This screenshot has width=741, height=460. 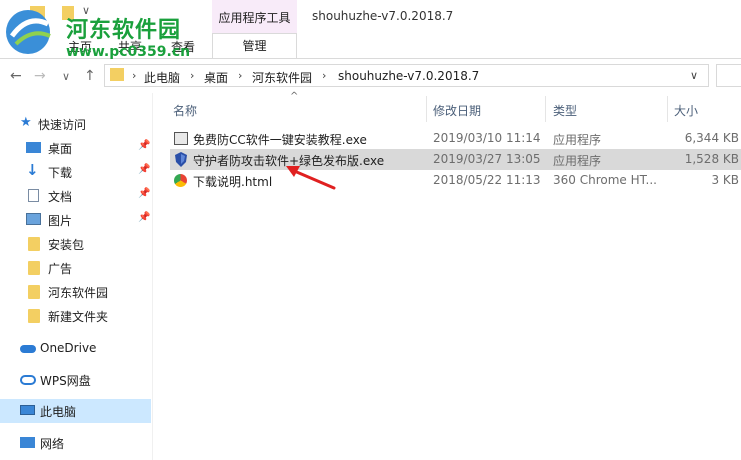 I want to click on document-icon, so click(x=33, y=195).